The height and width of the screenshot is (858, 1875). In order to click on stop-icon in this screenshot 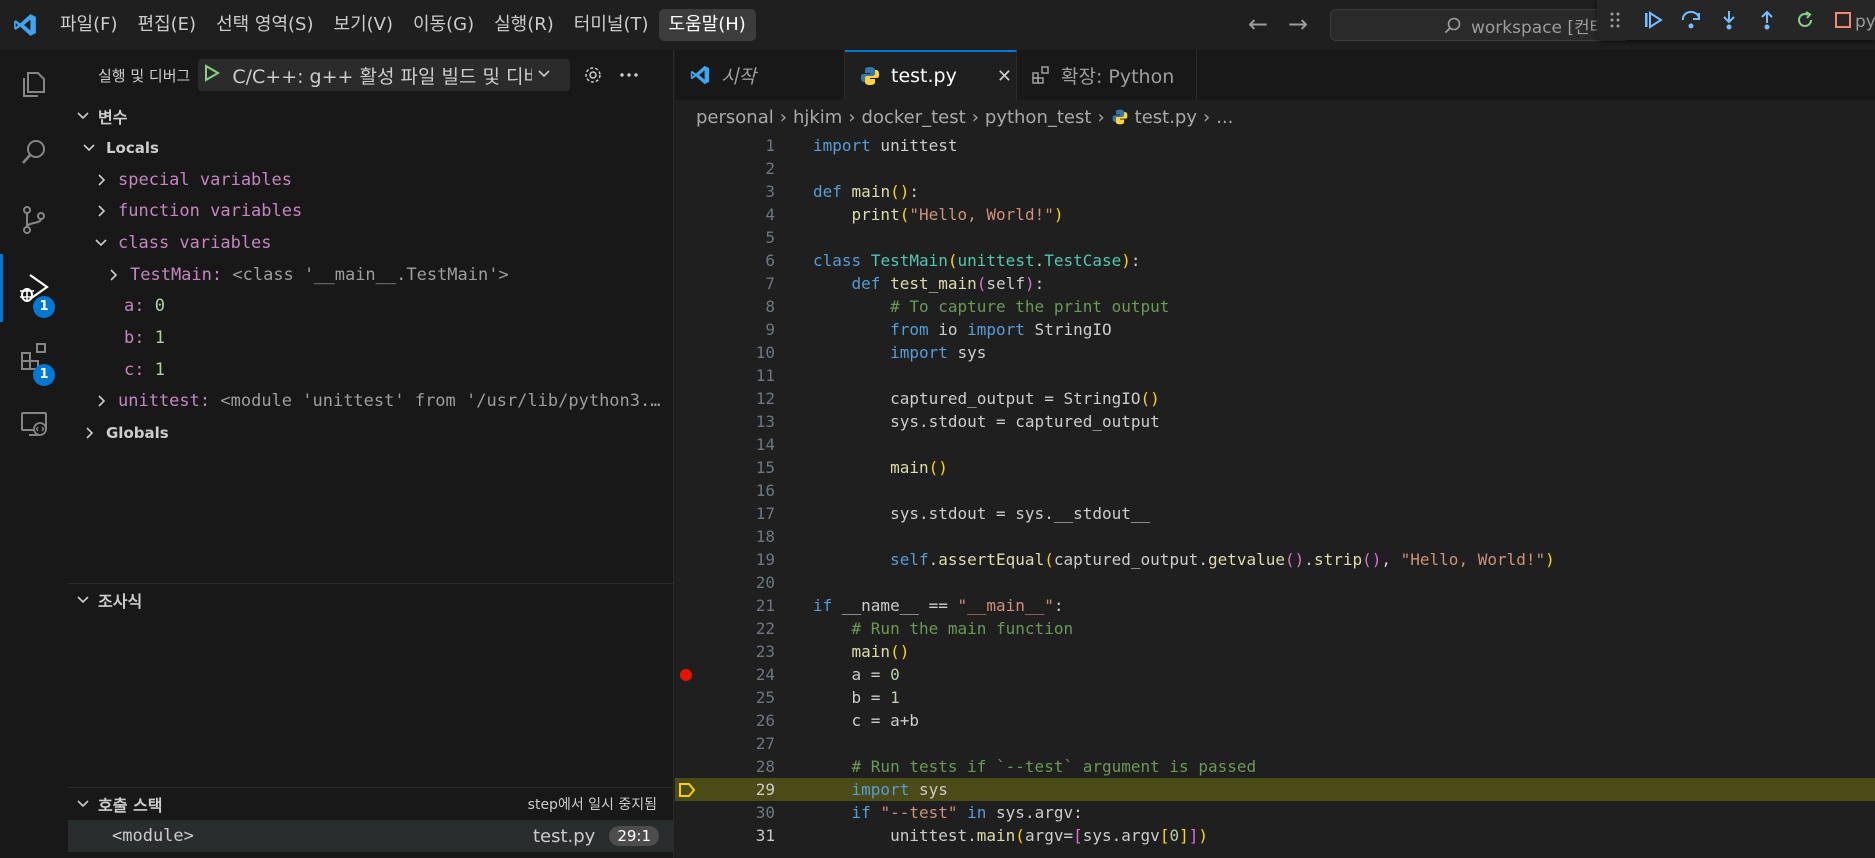, I will do `click(1843, 20)`.